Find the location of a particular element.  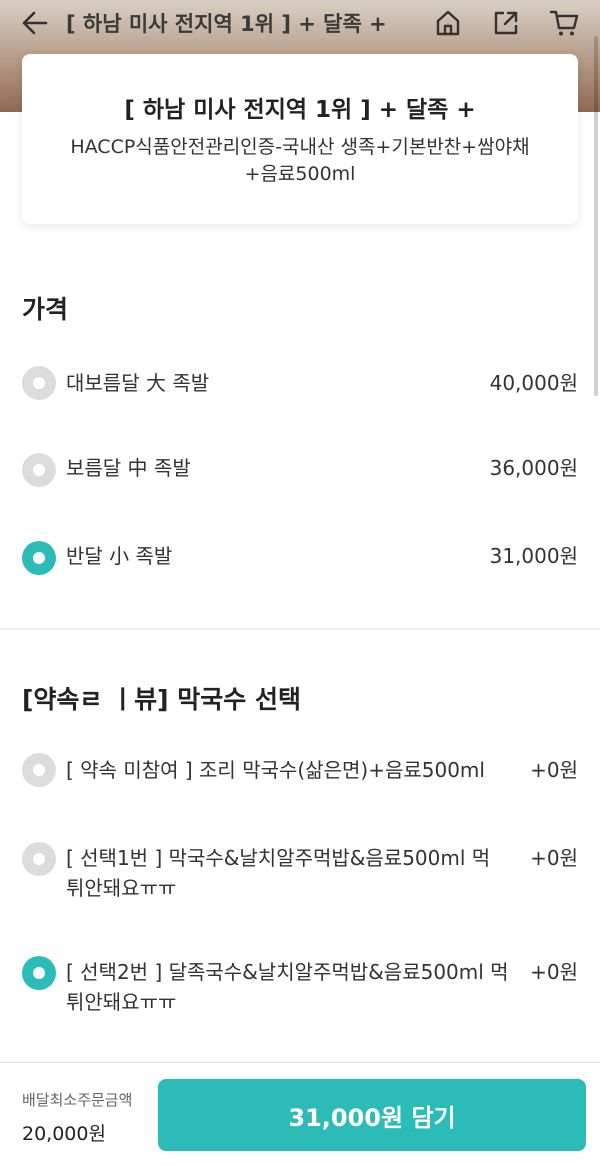

menu-description: HACCP식품안전관리인증-국내산 생족+기본반찬+쌈야채+음료500ml is located at coordinates (300, 160).